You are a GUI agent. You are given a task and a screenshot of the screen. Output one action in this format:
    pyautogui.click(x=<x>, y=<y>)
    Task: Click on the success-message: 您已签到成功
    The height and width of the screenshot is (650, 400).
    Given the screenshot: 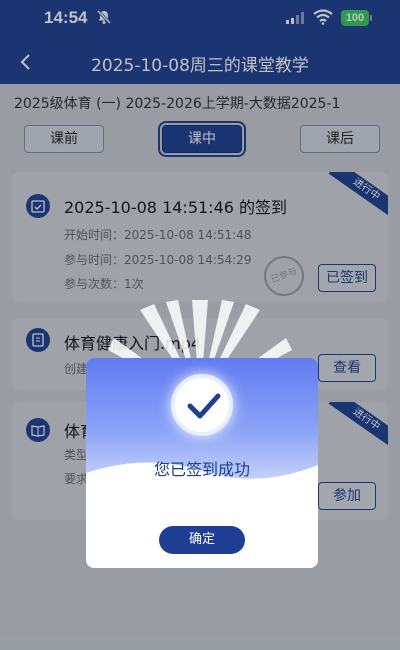 What is the action you would take?
    pyautogui.click(x=201, y=469)
    